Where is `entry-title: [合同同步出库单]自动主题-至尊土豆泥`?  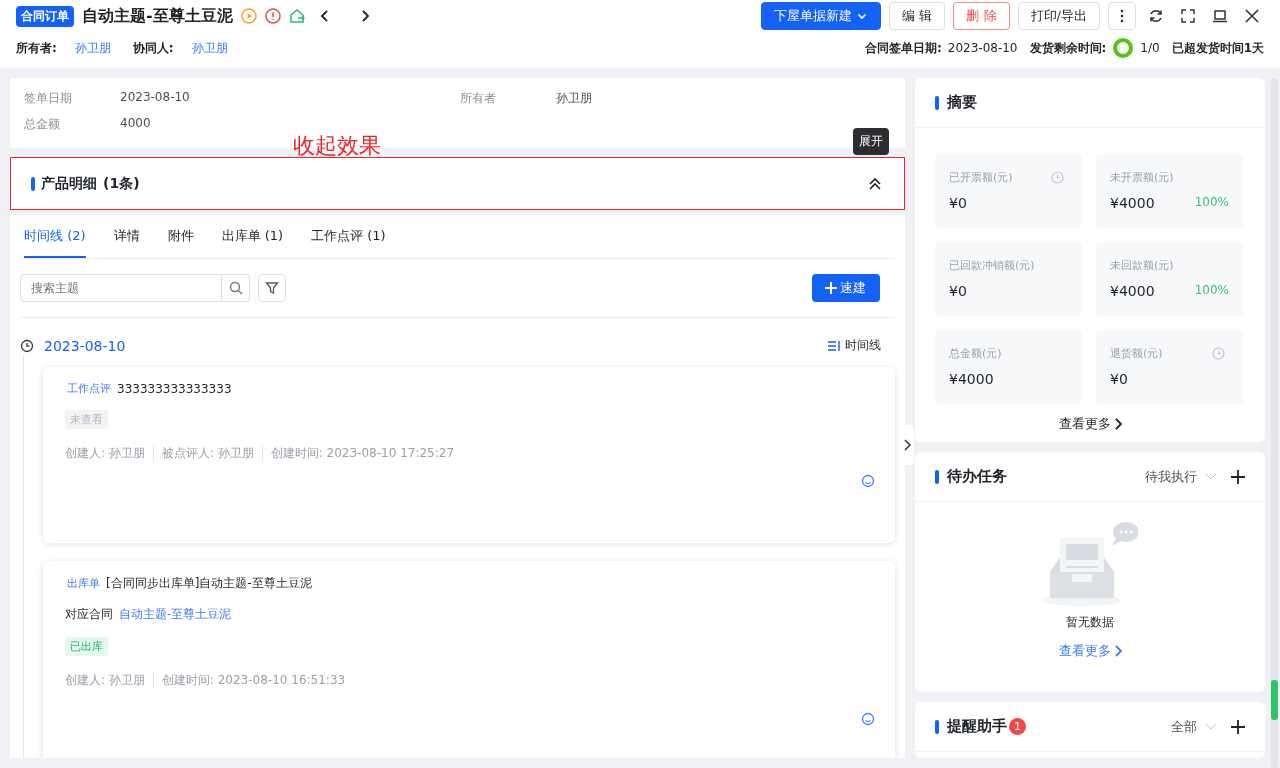 entry-title: [合同同步出库单]自动主题-至尊土豆泥 is located at coordinates (209, 583).